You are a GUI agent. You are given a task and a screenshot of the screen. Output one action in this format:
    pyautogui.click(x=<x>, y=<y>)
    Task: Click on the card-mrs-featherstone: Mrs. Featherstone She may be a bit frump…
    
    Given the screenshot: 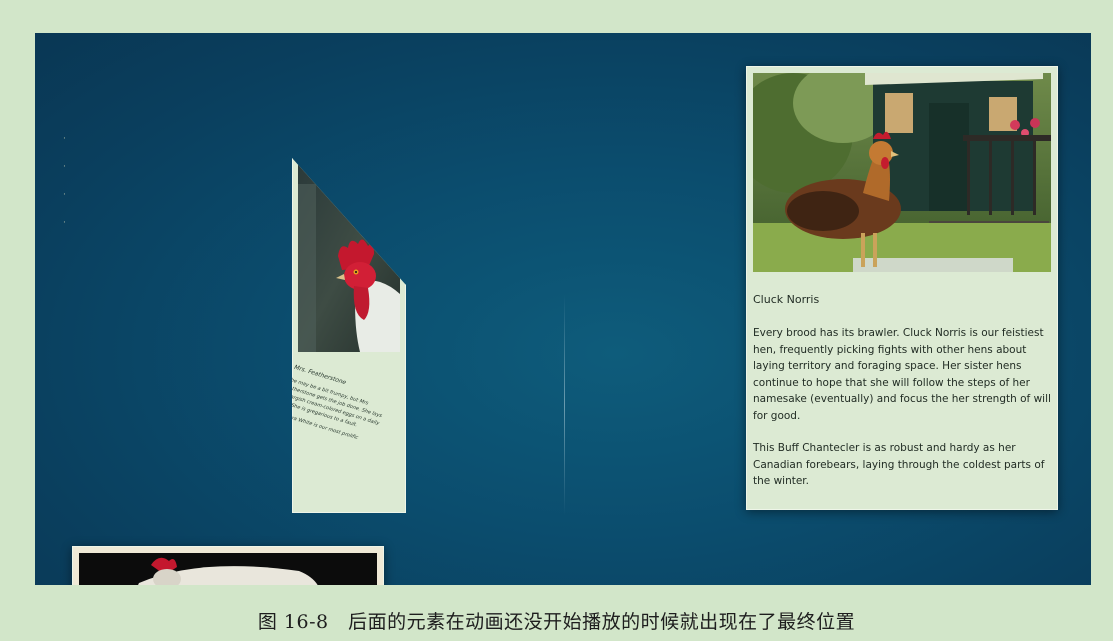 What is the action you would take?
    pyautogui.click(x=349, y=335)
    